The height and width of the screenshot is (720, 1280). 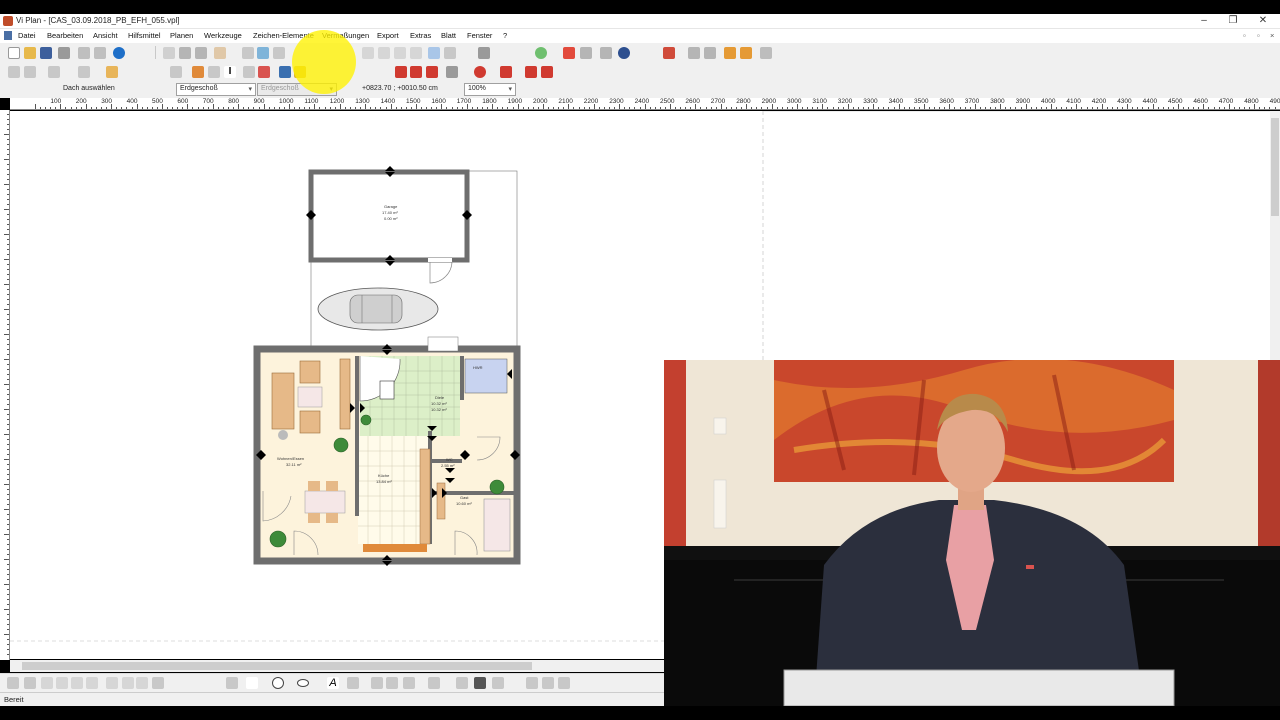 What do you see at coordinates (730, 53) in the screenshot?
I see `report-icon` at bounding box center [730, 53].